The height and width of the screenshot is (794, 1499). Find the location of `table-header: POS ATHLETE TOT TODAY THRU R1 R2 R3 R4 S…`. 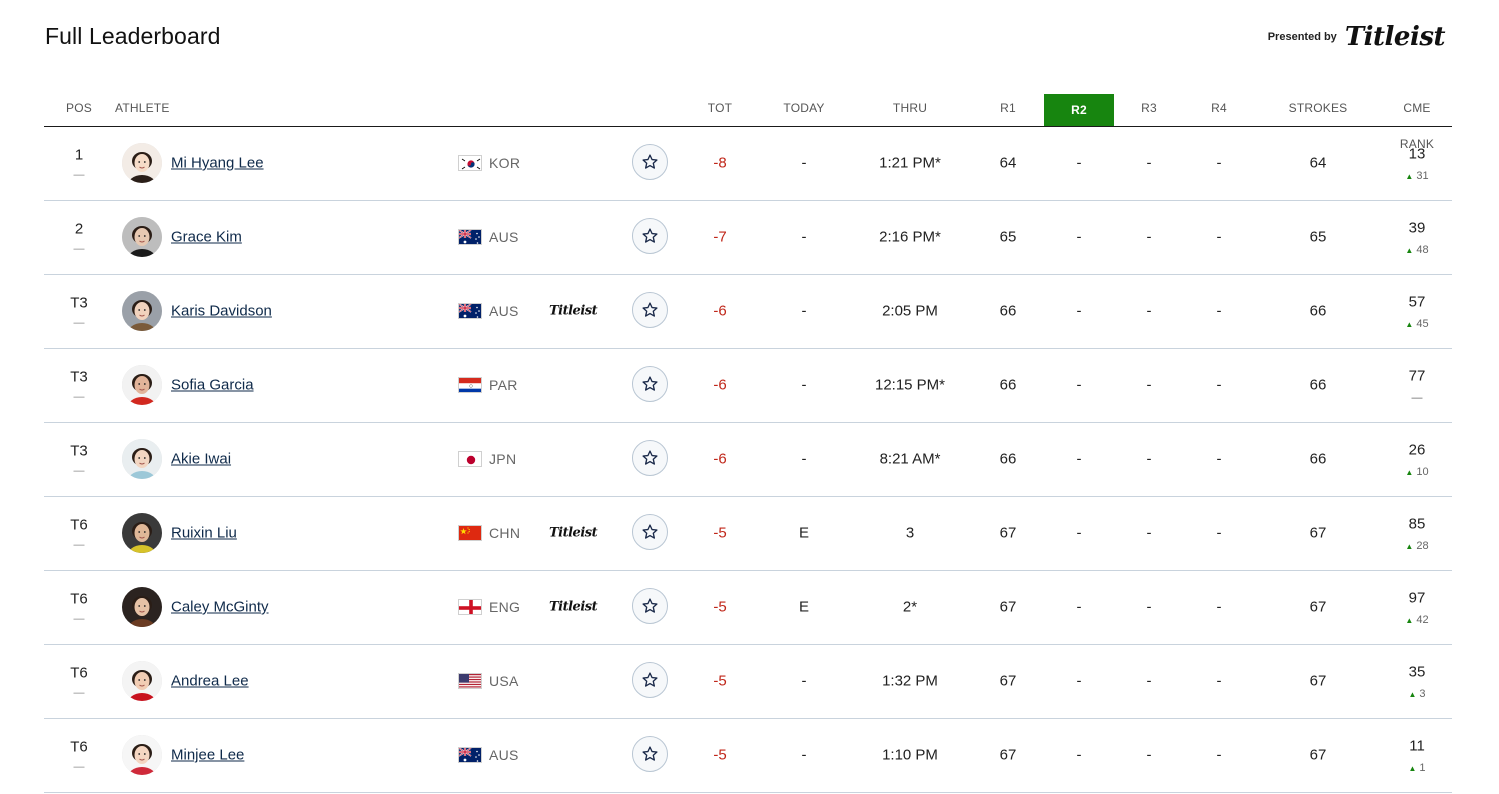

table-header: POS ATHLETE TOT TODAY THRU R1 R2 R3 R4 S… is located at coordinates (748, 120).